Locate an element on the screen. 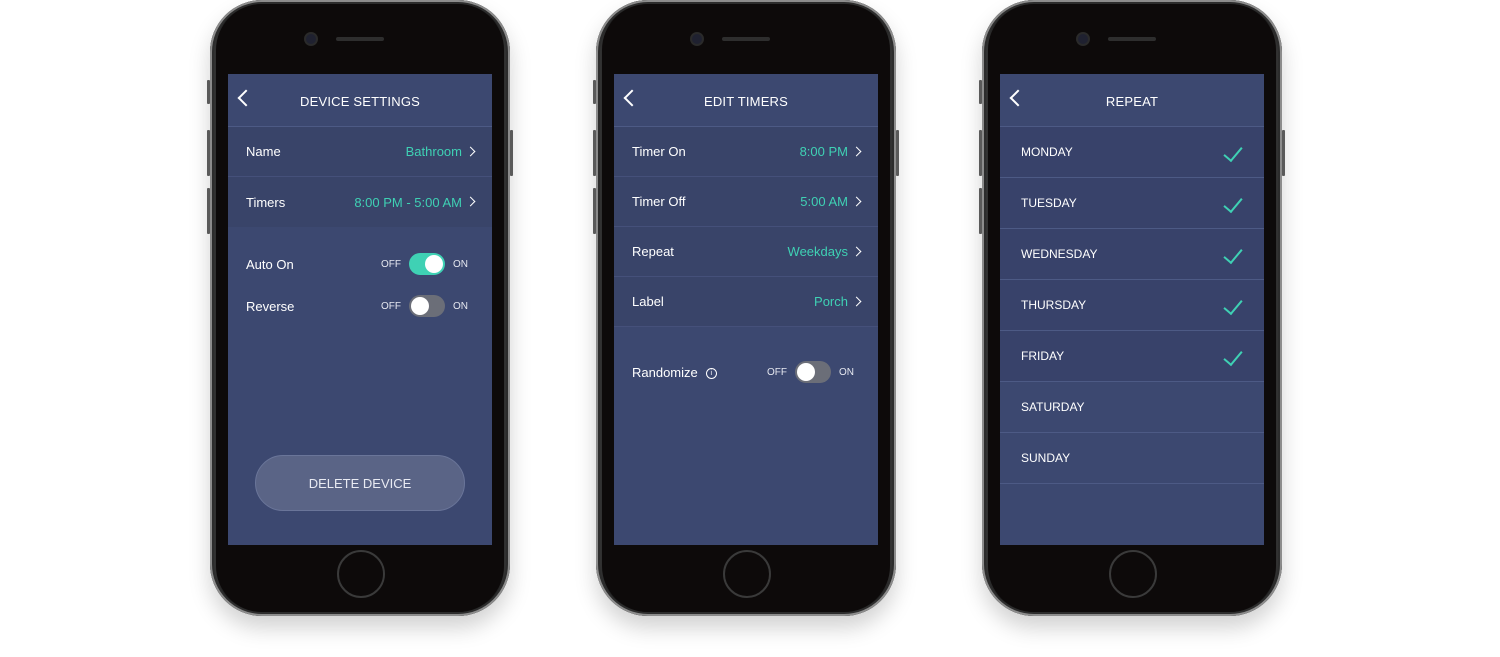  row-value: 5:00 AM is located at coordinates (824, 201).